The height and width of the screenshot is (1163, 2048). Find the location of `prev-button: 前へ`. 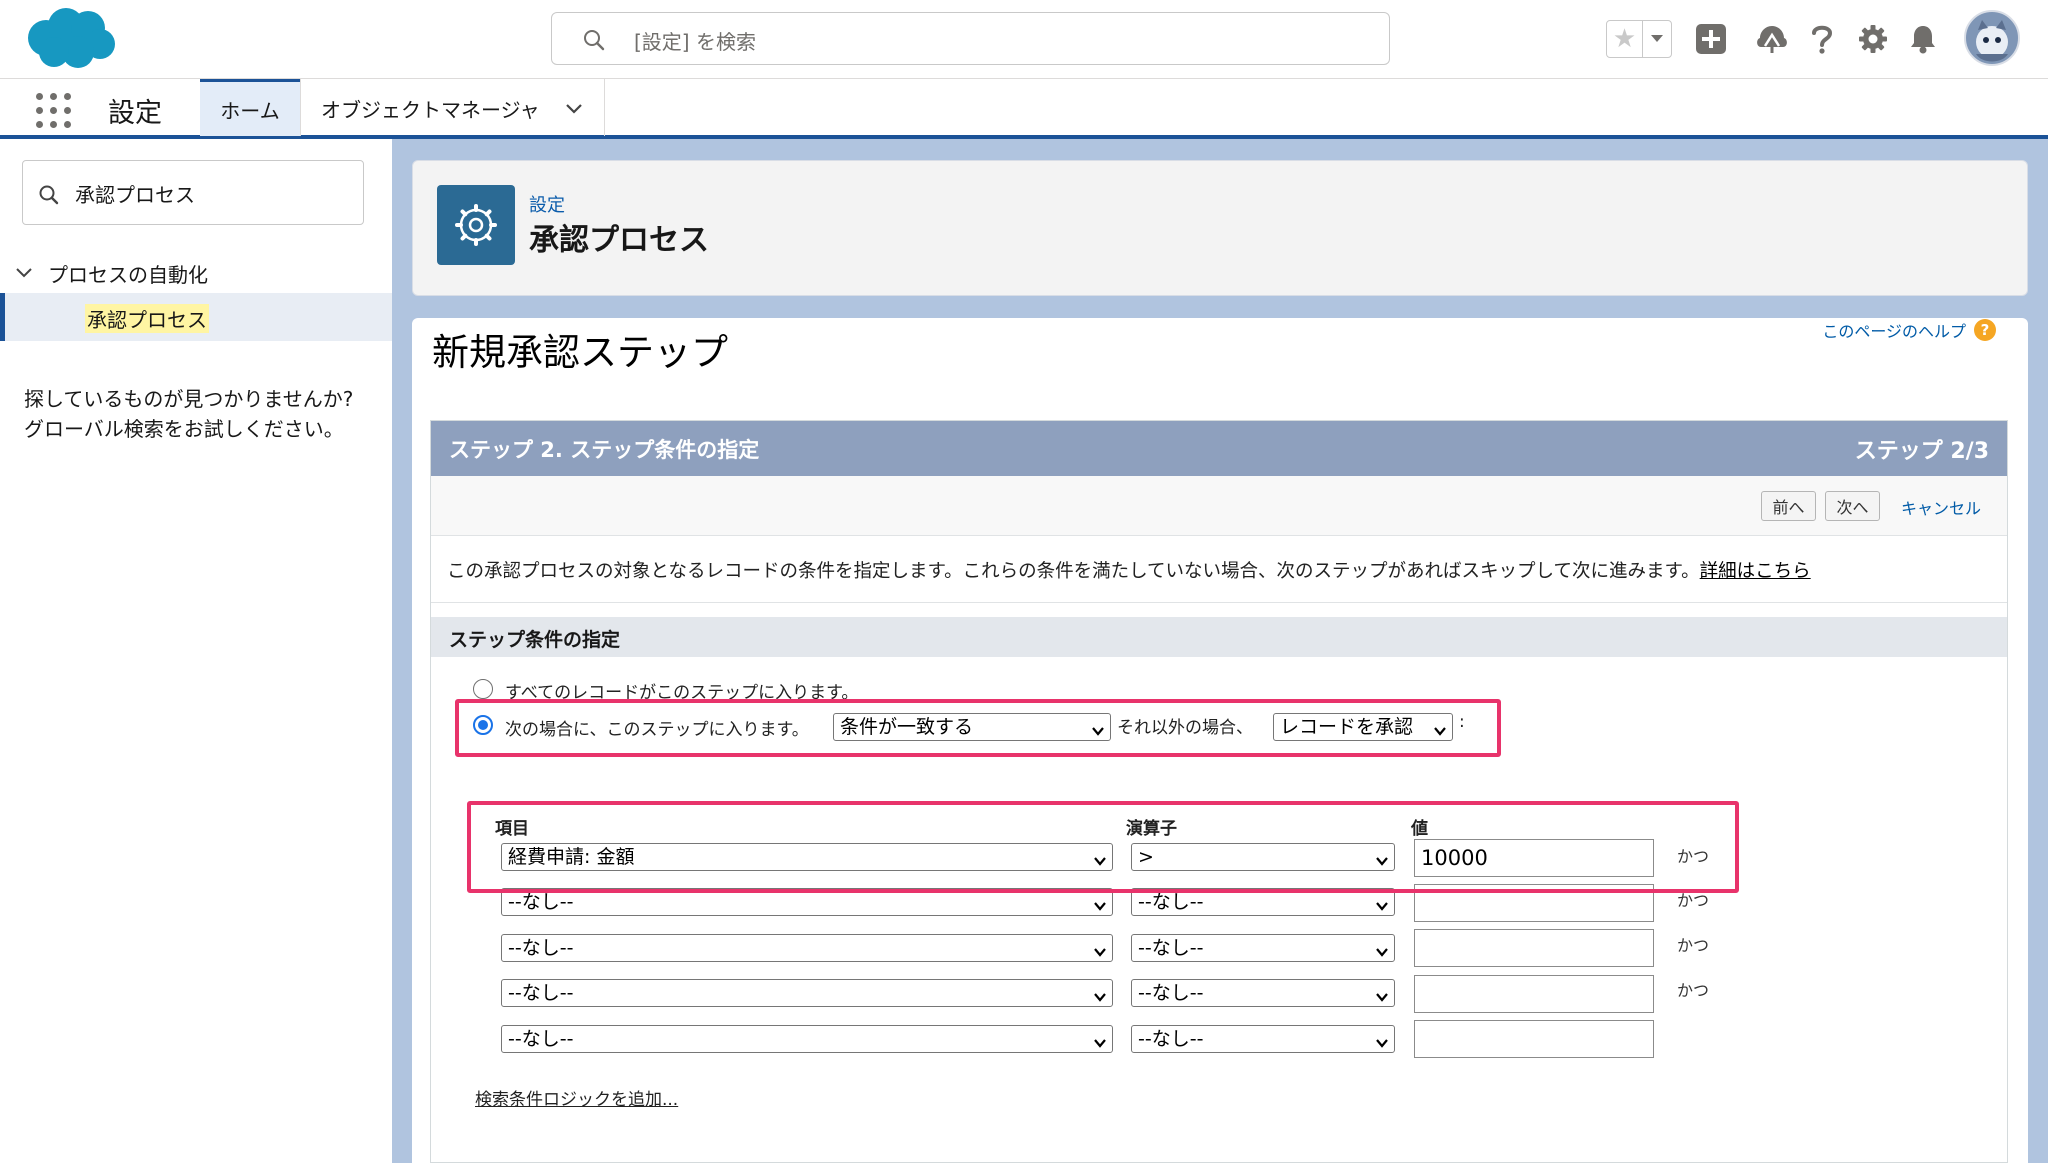

prev-button: 前へ is located at coordinates (1788, 506).